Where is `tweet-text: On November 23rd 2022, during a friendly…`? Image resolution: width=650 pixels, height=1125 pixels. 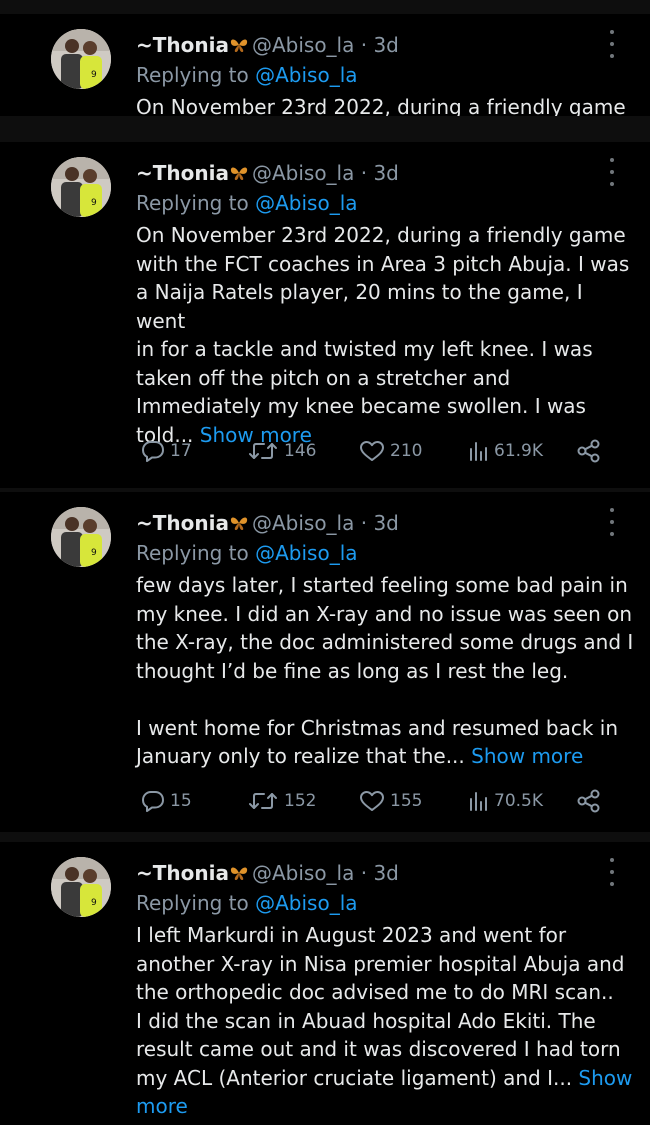 tweet-text: On November 23rd 2022, during a friendly… is located at coordinates (386, 104).